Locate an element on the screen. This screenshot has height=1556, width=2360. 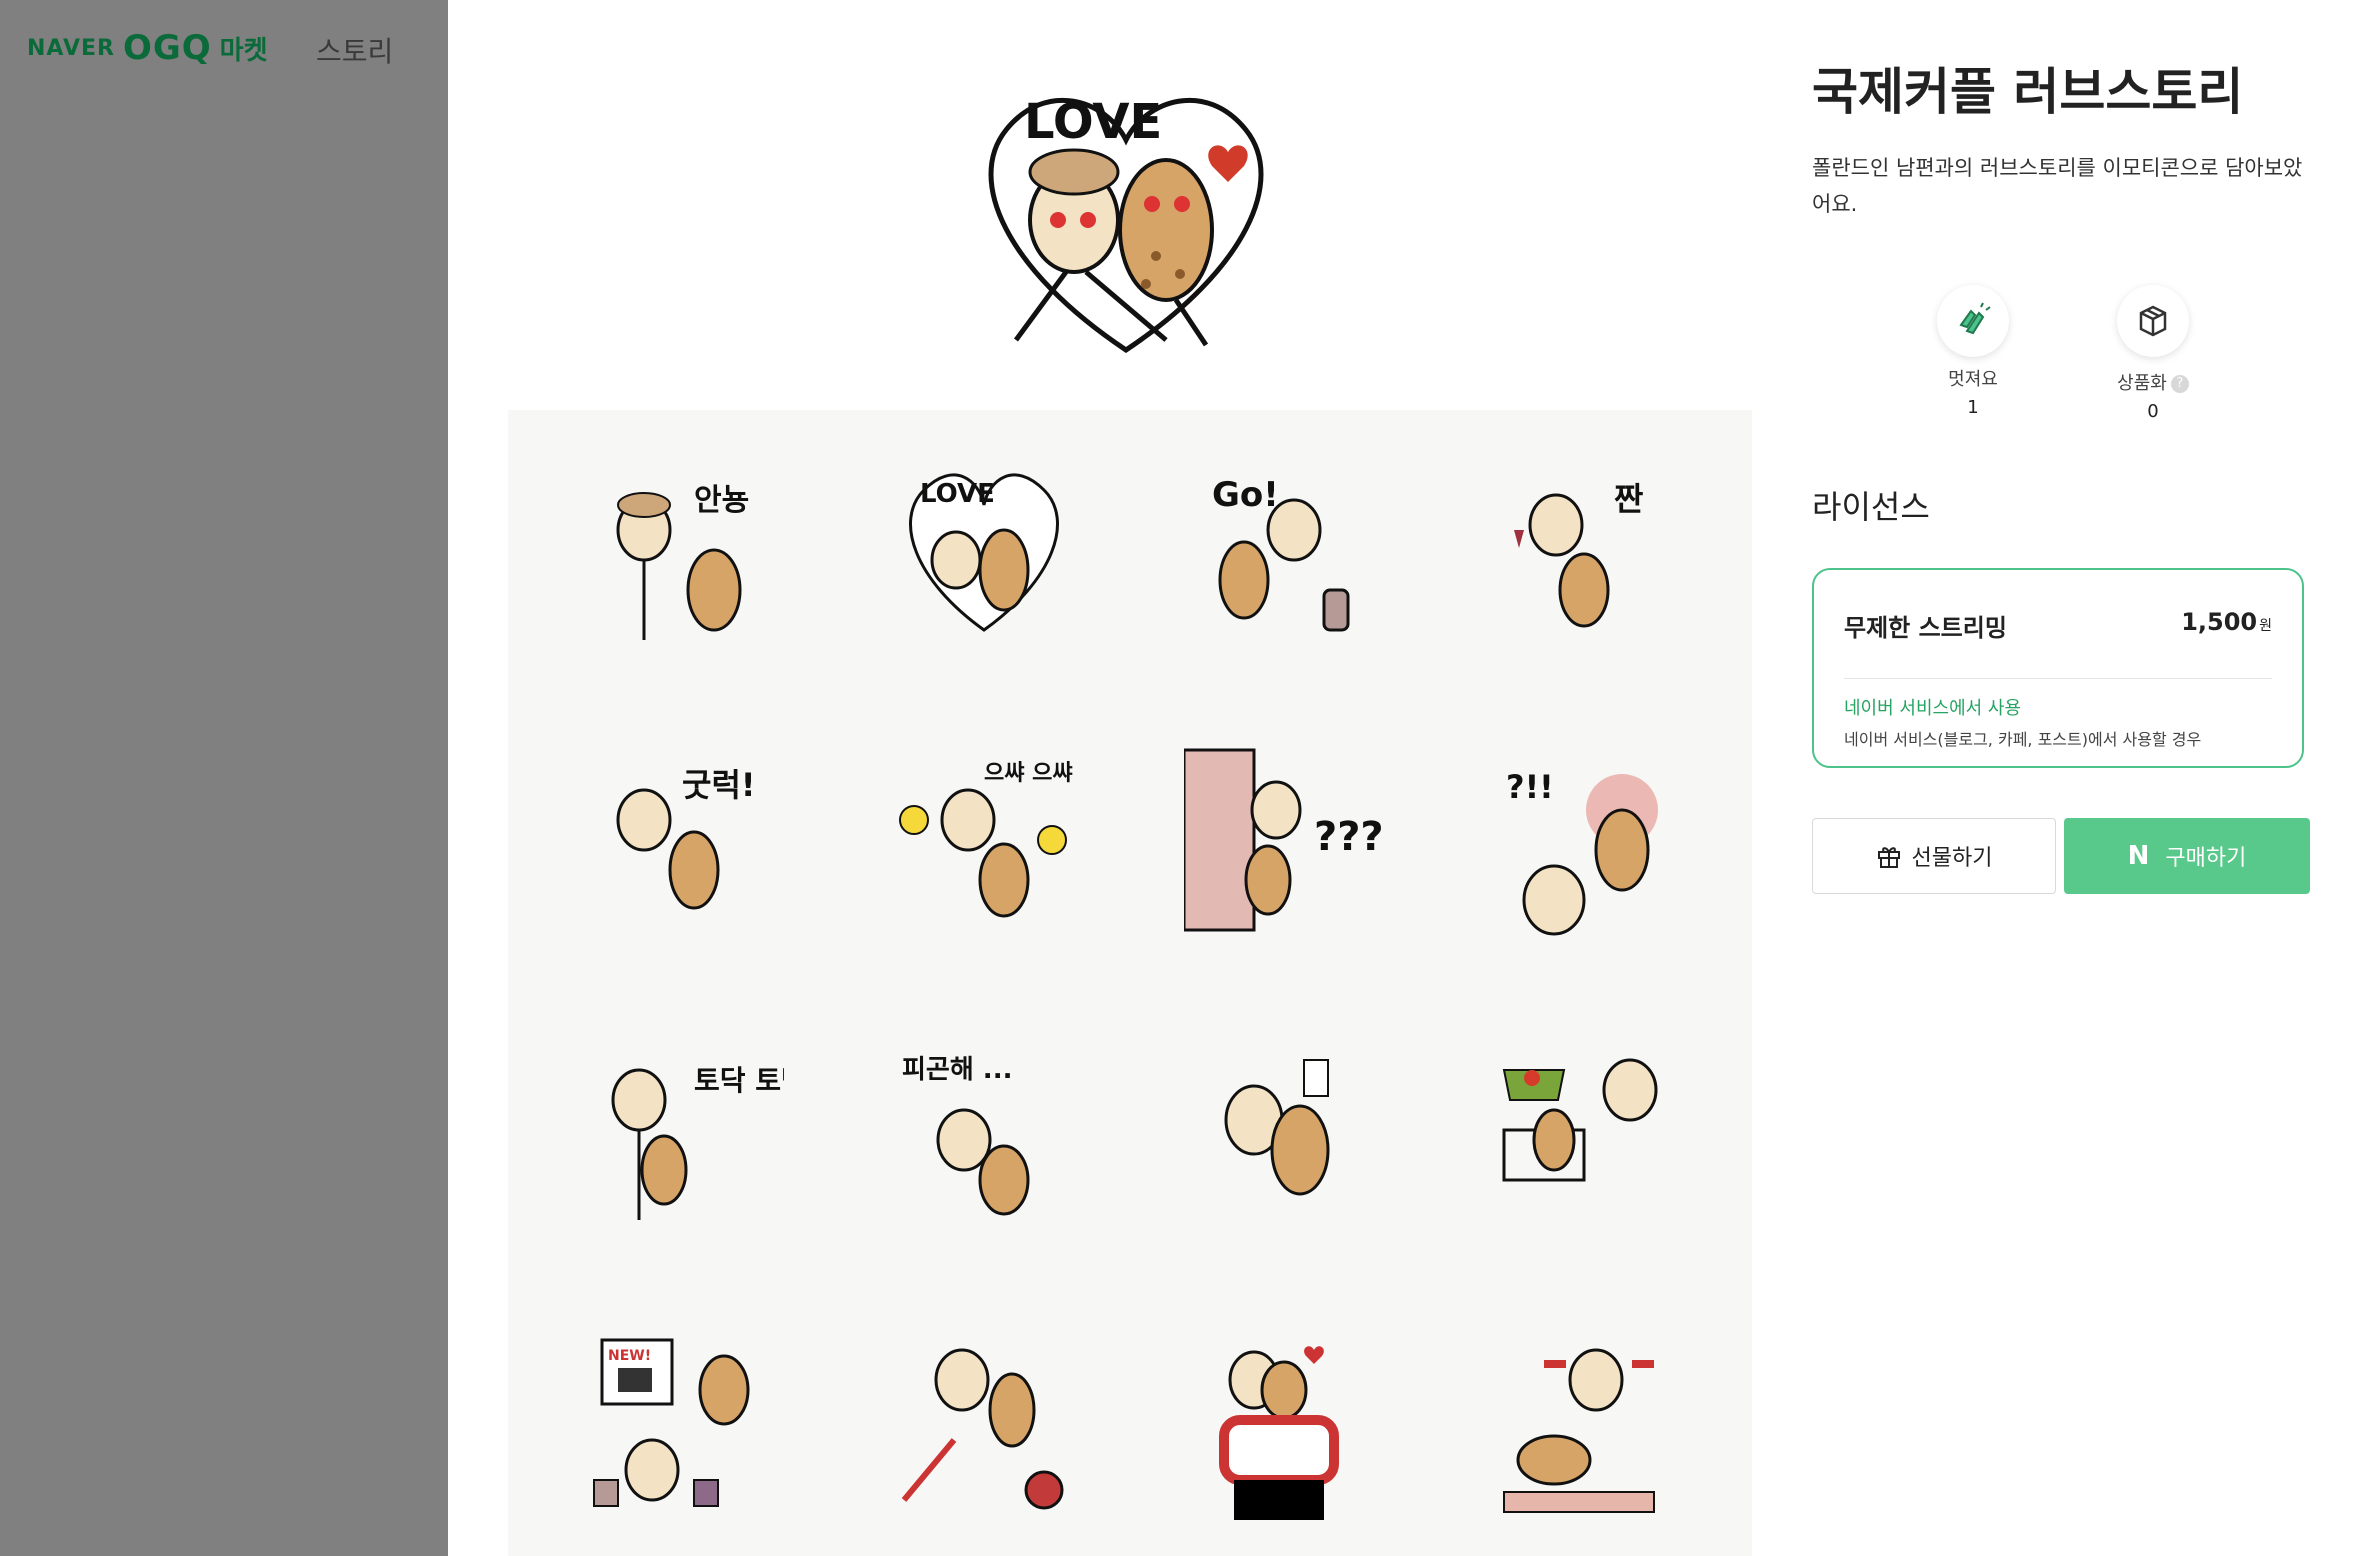
sticker-8-text: ?!! is located at coordinates (1530, 787).